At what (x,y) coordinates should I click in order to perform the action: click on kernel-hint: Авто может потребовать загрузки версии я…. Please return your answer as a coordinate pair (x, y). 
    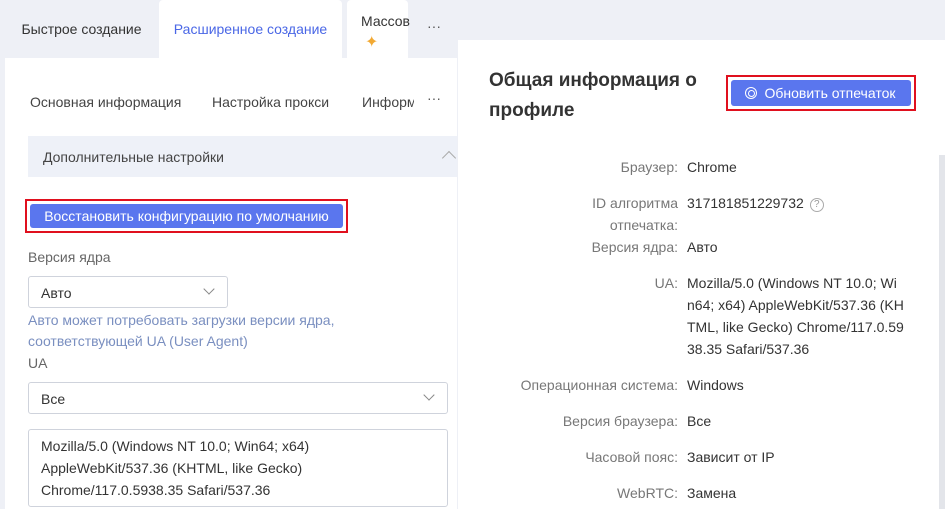
    Looking at the image, I should click on (181, 330).